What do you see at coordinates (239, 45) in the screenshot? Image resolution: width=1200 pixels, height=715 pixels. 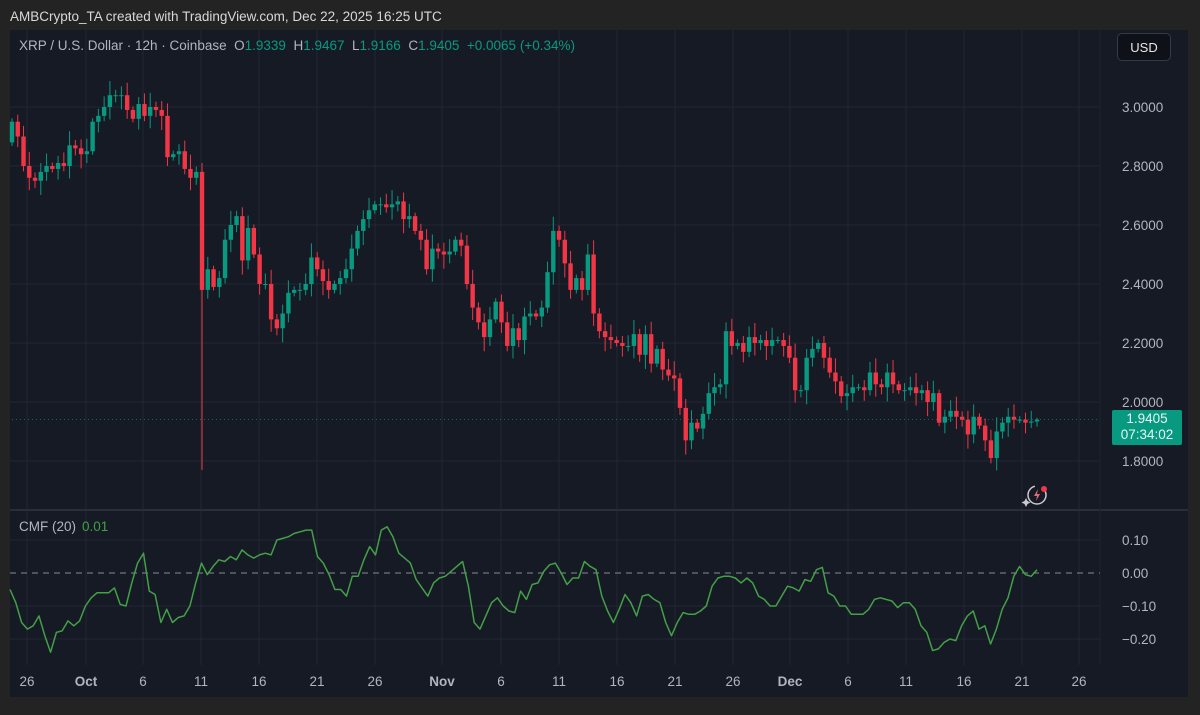 I see `open-label: O` at bounding box center [239, 45].